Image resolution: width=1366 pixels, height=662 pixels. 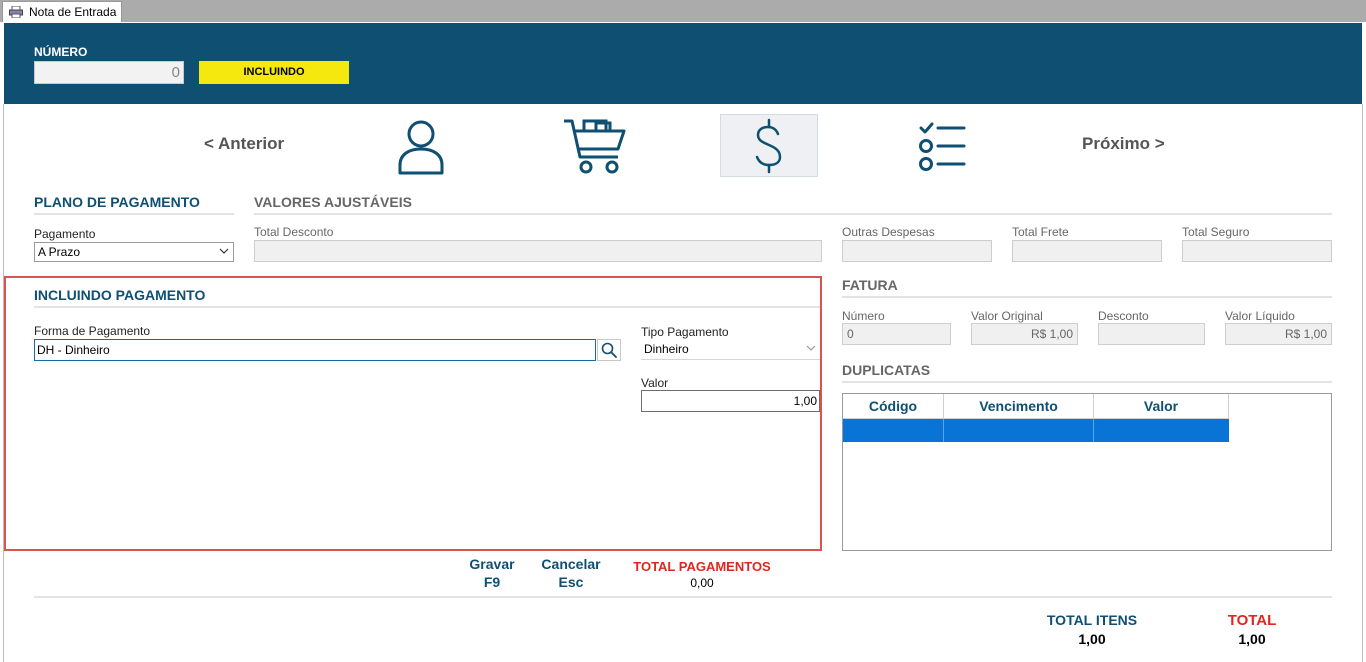 What do you see at coordinates (333, 202) in the screenshot?
I see `valores-title: VALORES AJUSTÁVEIS` at bounding box center [333, 202].